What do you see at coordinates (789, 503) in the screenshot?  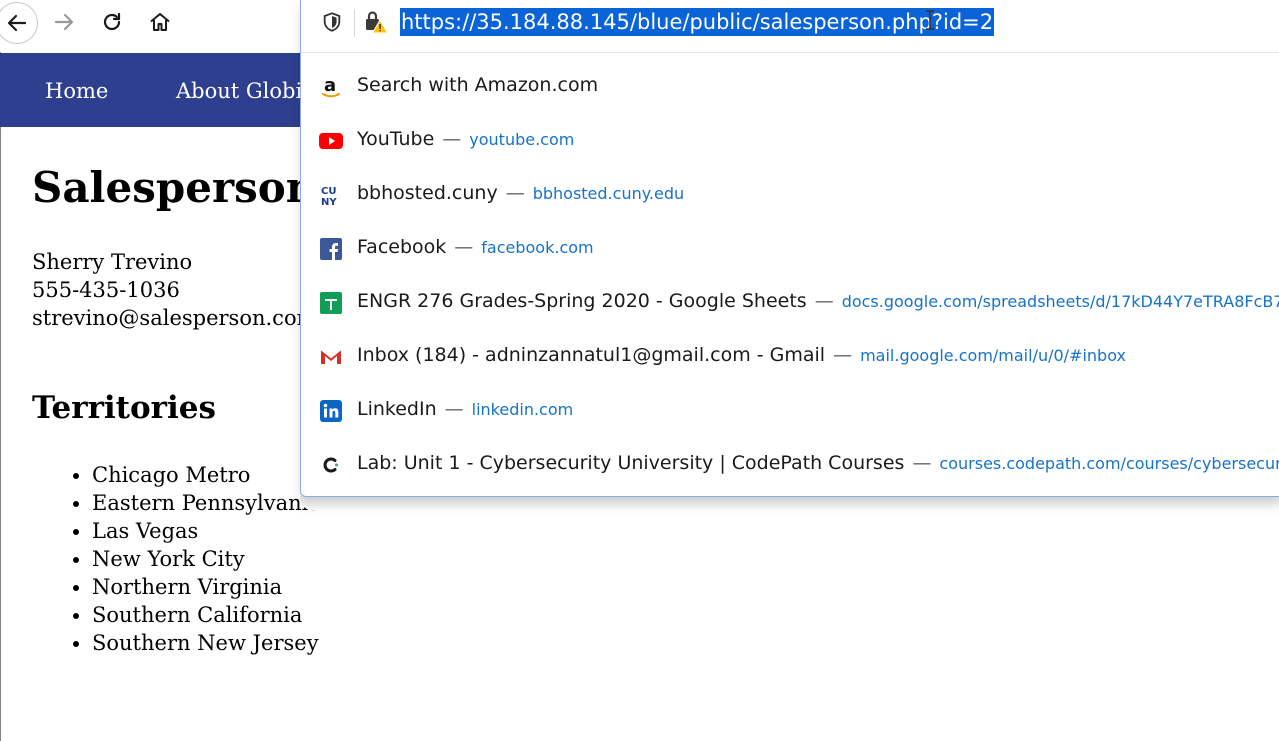 I see `dropdown-shadow` at bounding box center [789, 503].